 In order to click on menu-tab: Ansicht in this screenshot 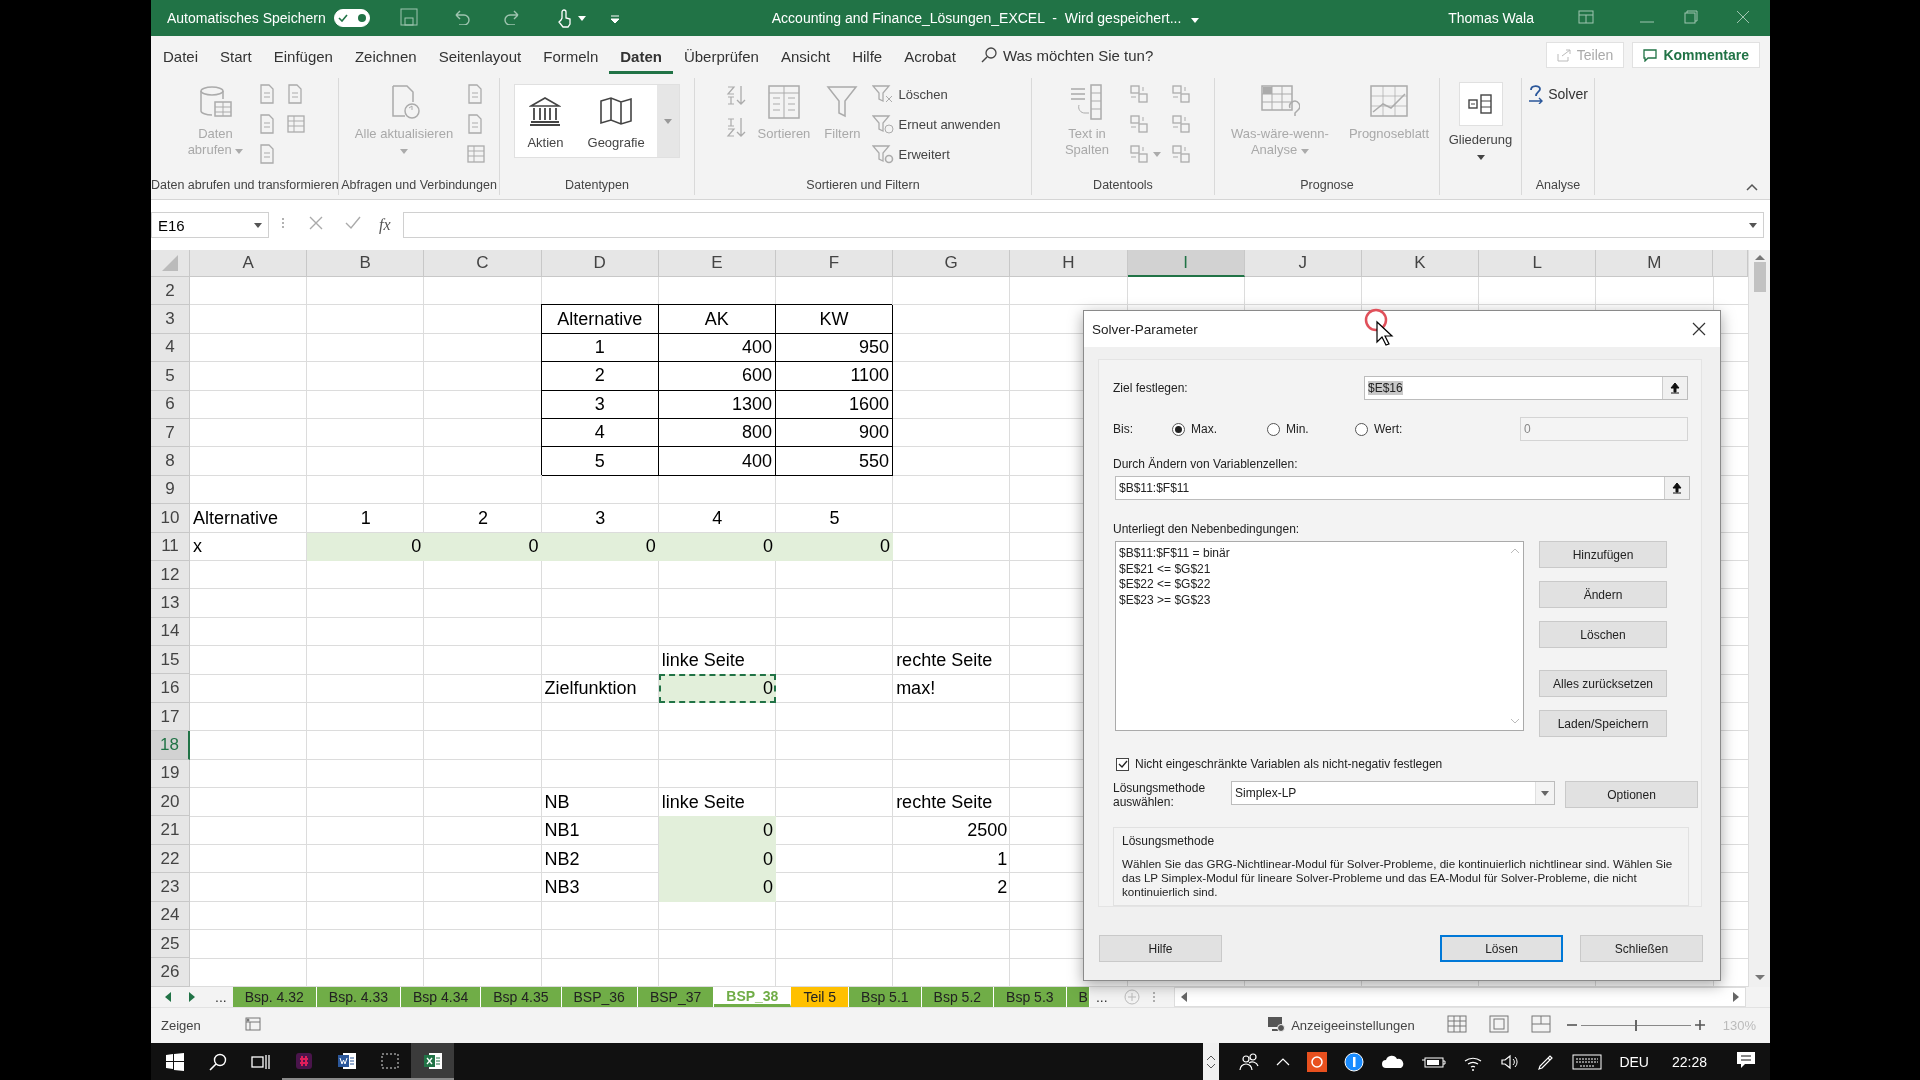, I will do `click(805, 56)`.